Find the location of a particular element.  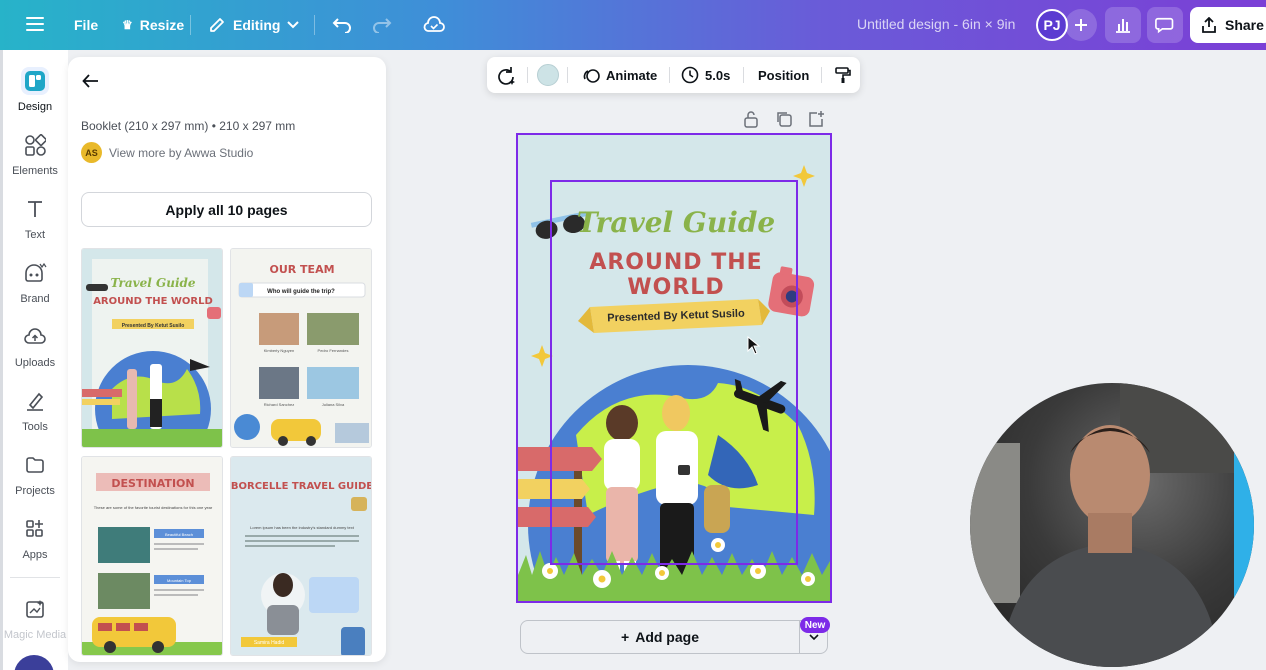

add-page-quick-button is located at coordinates (816, 121).